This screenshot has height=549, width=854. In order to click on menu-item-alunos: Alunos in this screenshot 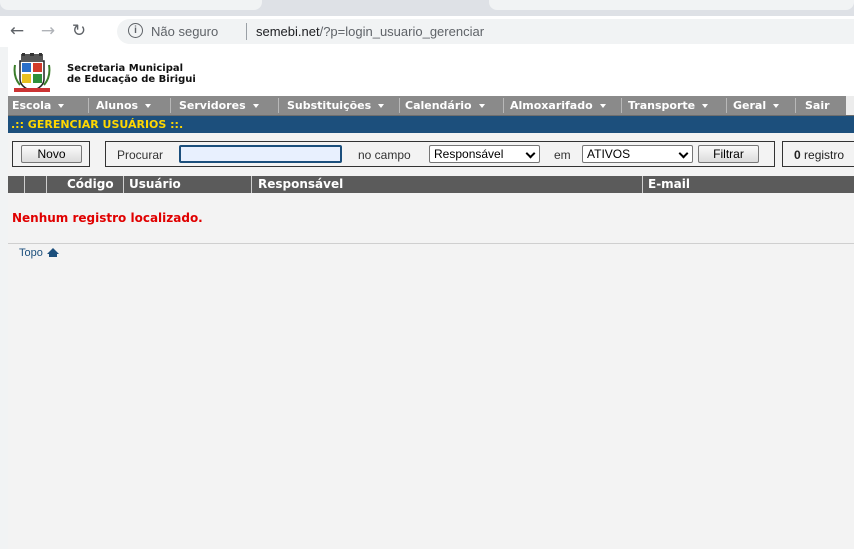, I will do `click(124, 105)`.